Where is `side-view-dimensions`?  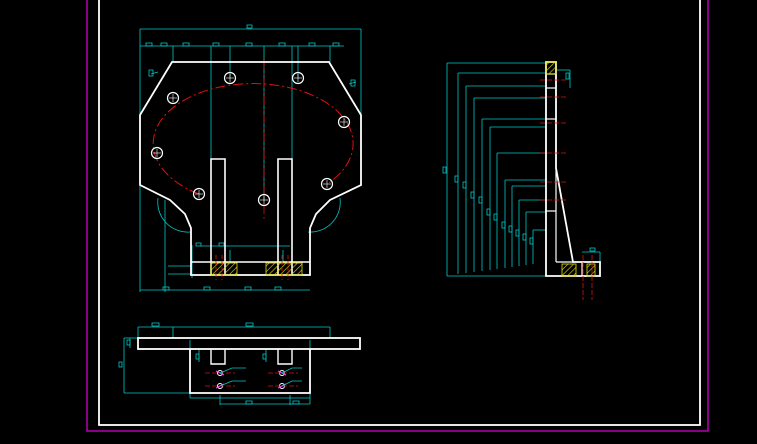 side-view-dimensions is located at coordinates (521, 169).